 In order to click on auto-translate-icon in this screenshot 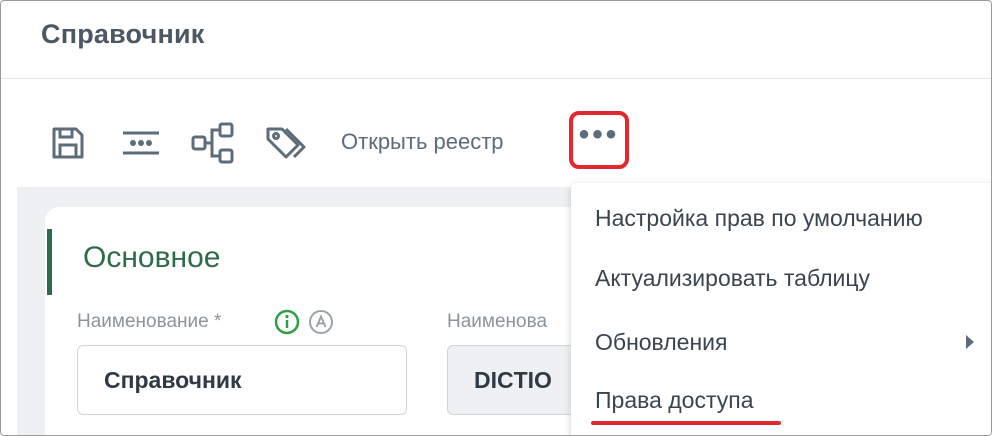, I will do `click(321, 324)`.